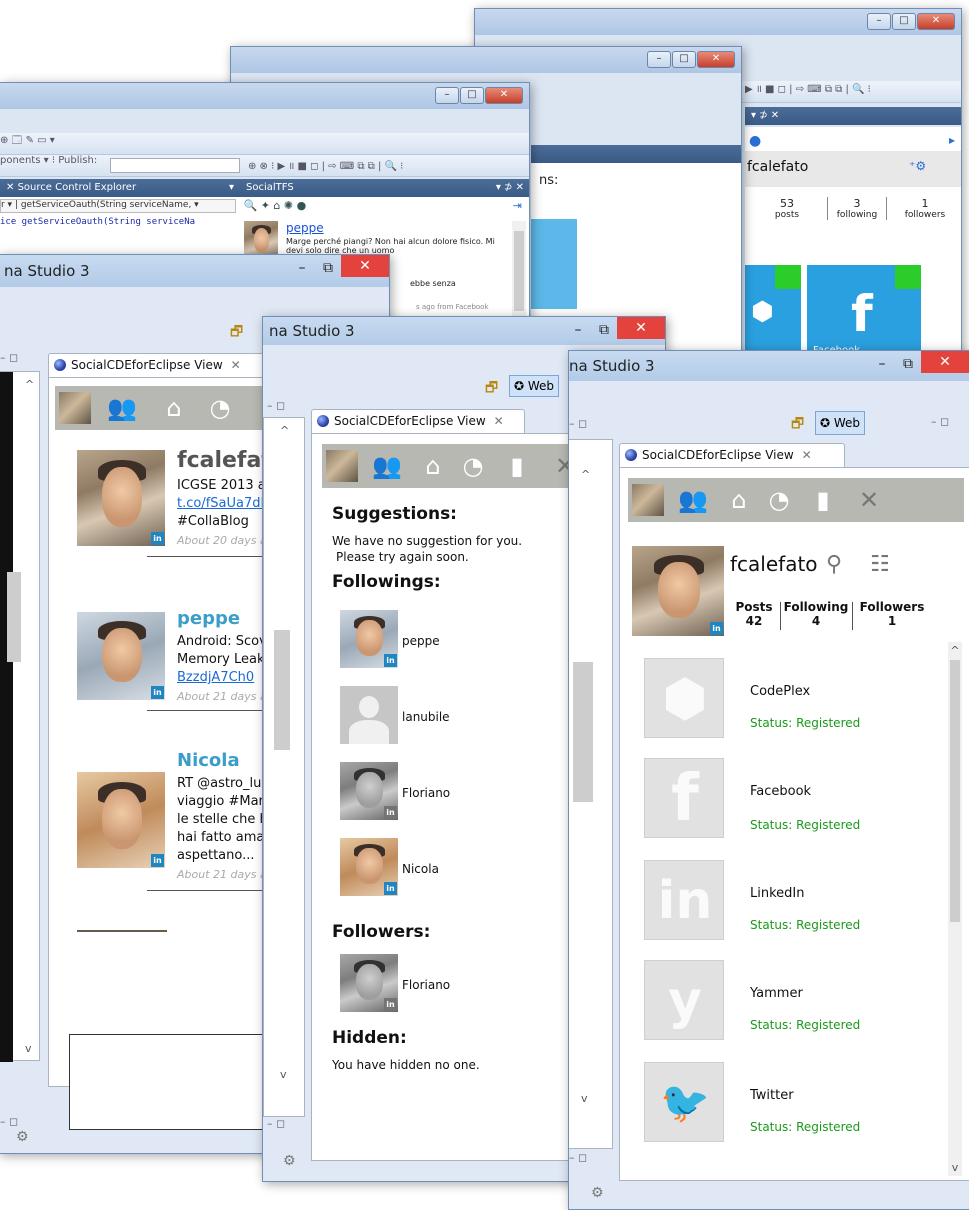  What do you see at coordinates (220, 503) in the screenshot?
I see `post-link: t.co/fSaUa7dI` at bounding box center [220, 503].